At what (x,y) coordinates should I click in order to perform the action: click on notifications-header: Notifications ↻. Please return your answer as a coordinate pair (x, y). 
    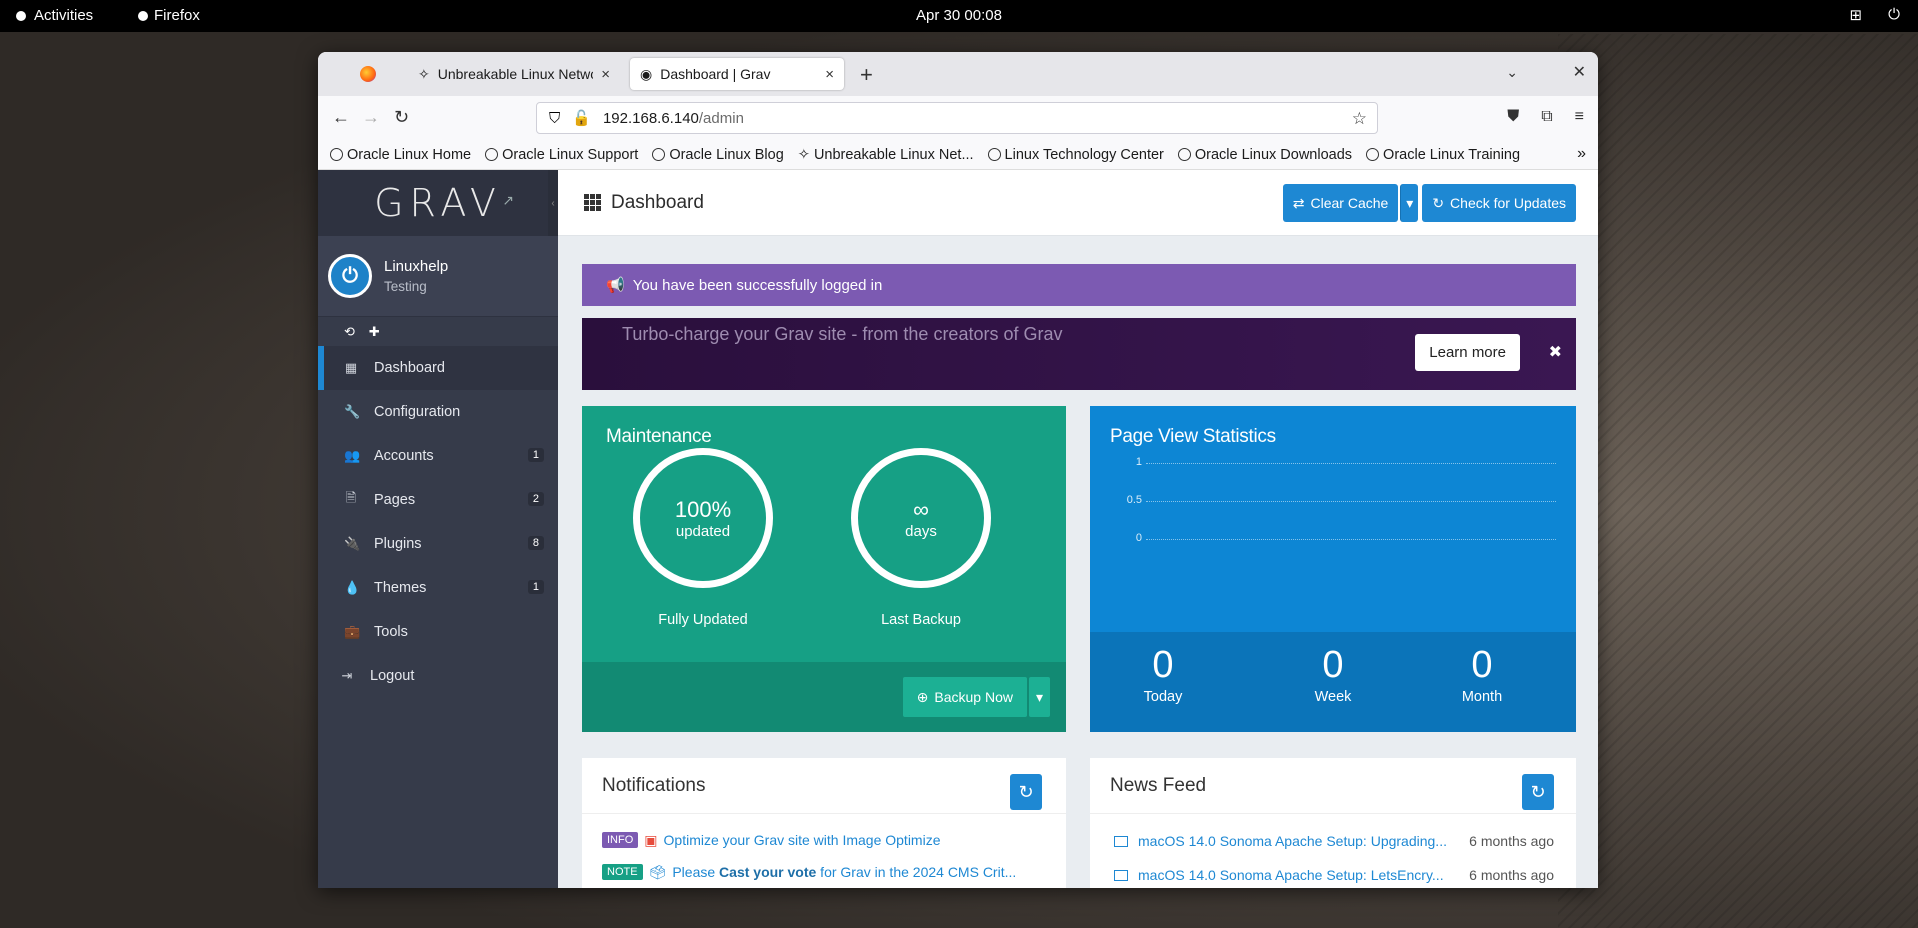
    Looking at the image, I should click on (824, 786).